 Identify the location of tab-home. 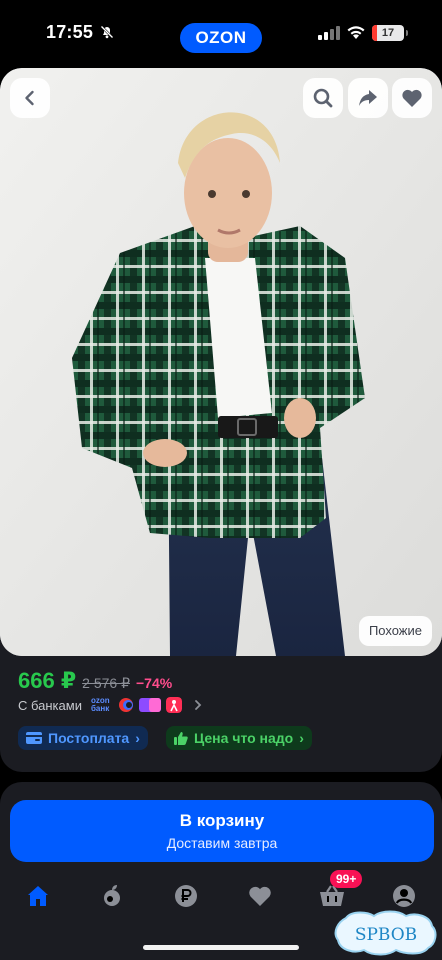
(38, 896).